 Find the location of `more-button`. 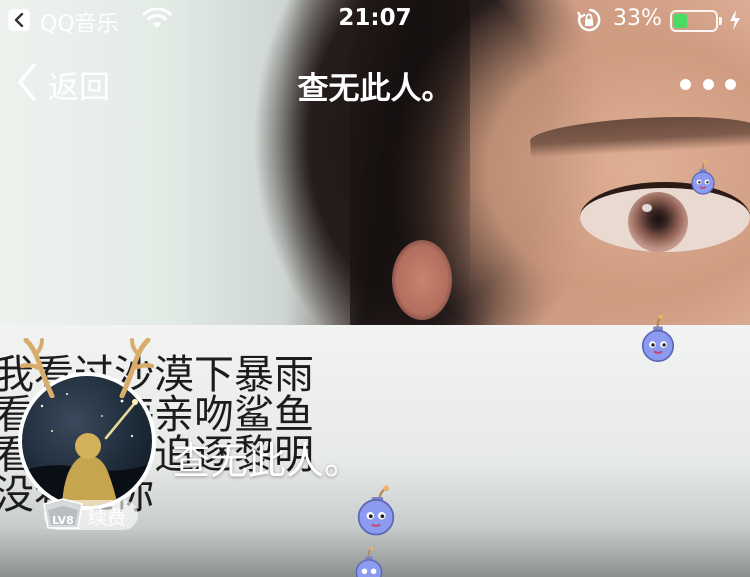

more-button is located at coordinates (708, 84).